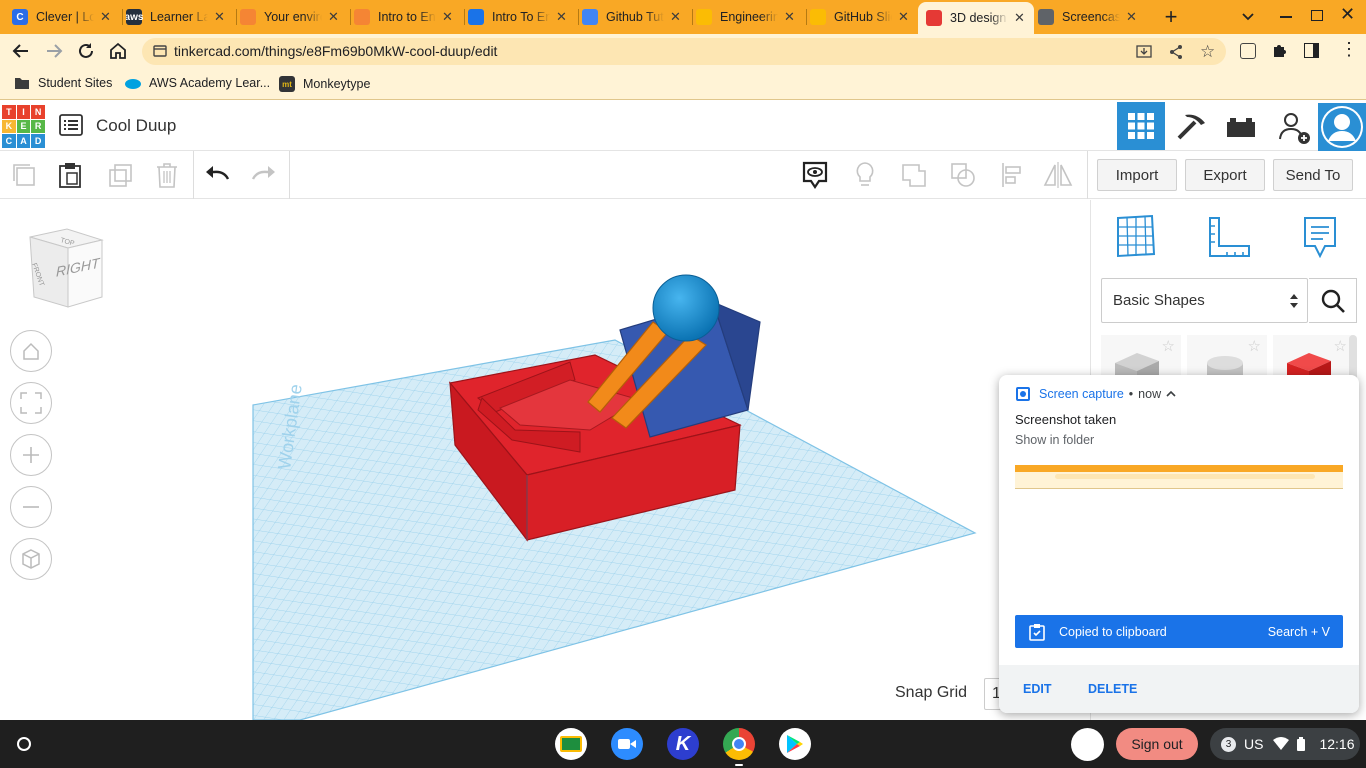  Describe the element at coordinates (683, 744) in the screenshot. I see `kahoot-app-icon: K` at that location.